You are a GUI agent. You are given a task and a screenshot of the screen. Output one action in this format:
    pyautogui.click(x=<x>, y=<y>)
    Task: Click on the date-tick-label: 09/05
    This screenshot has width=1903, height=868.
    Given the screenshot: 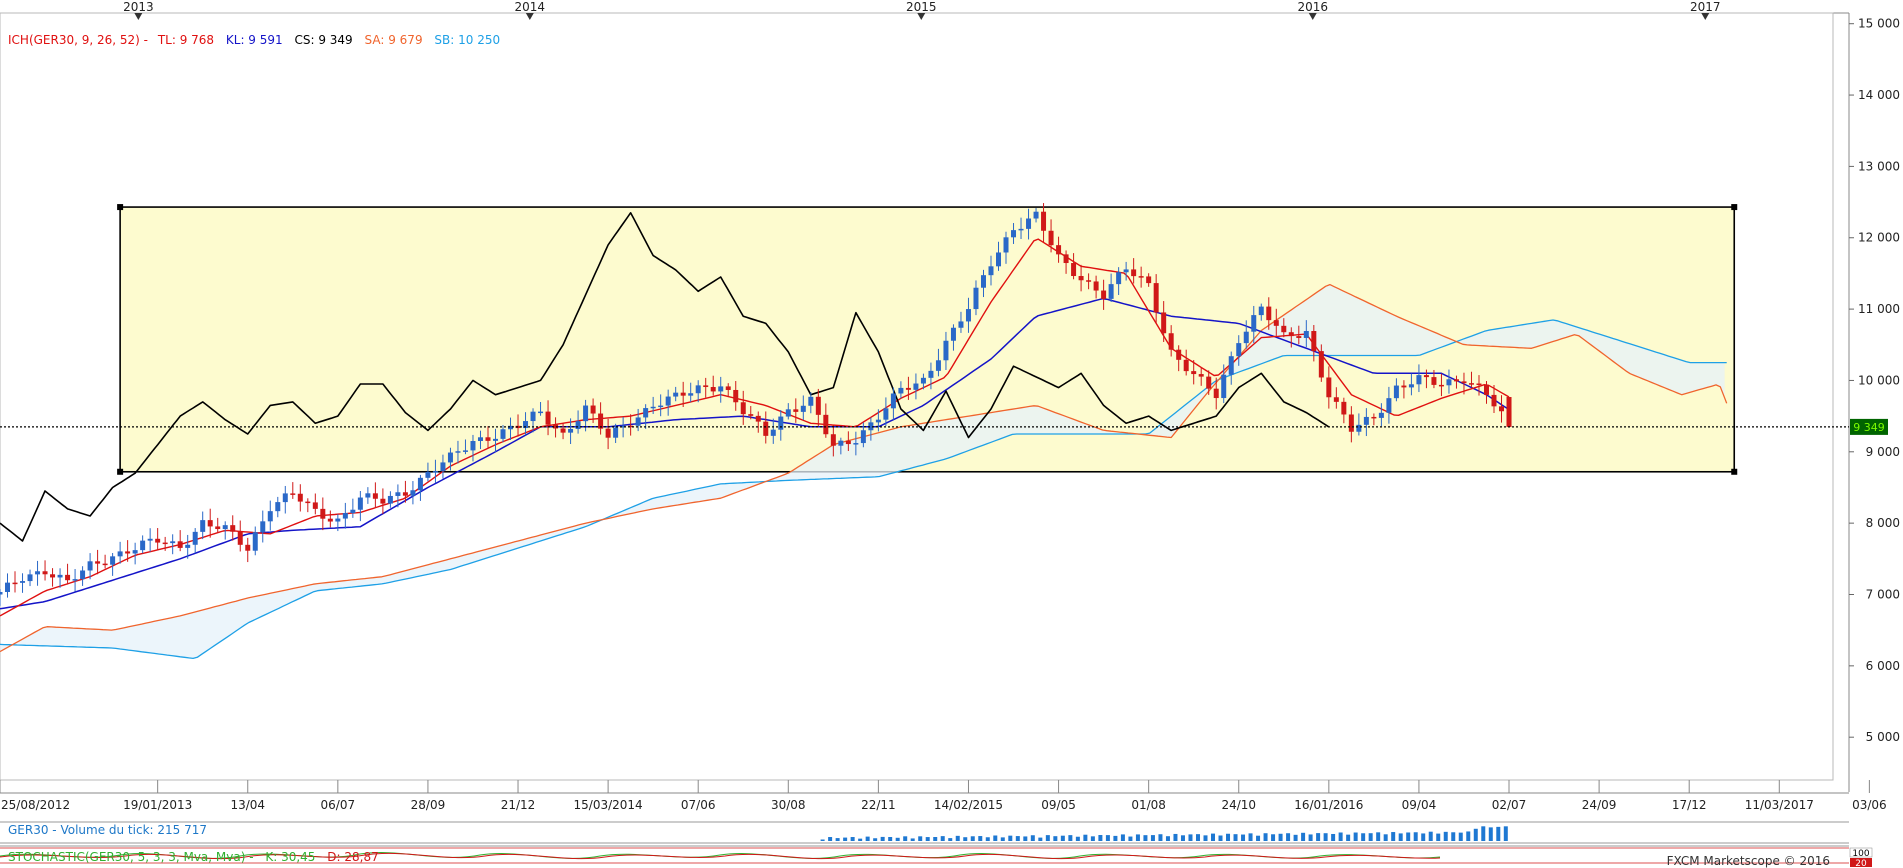 What is the action you would take?
    pyautogui.click(x=1058, y=805)
    